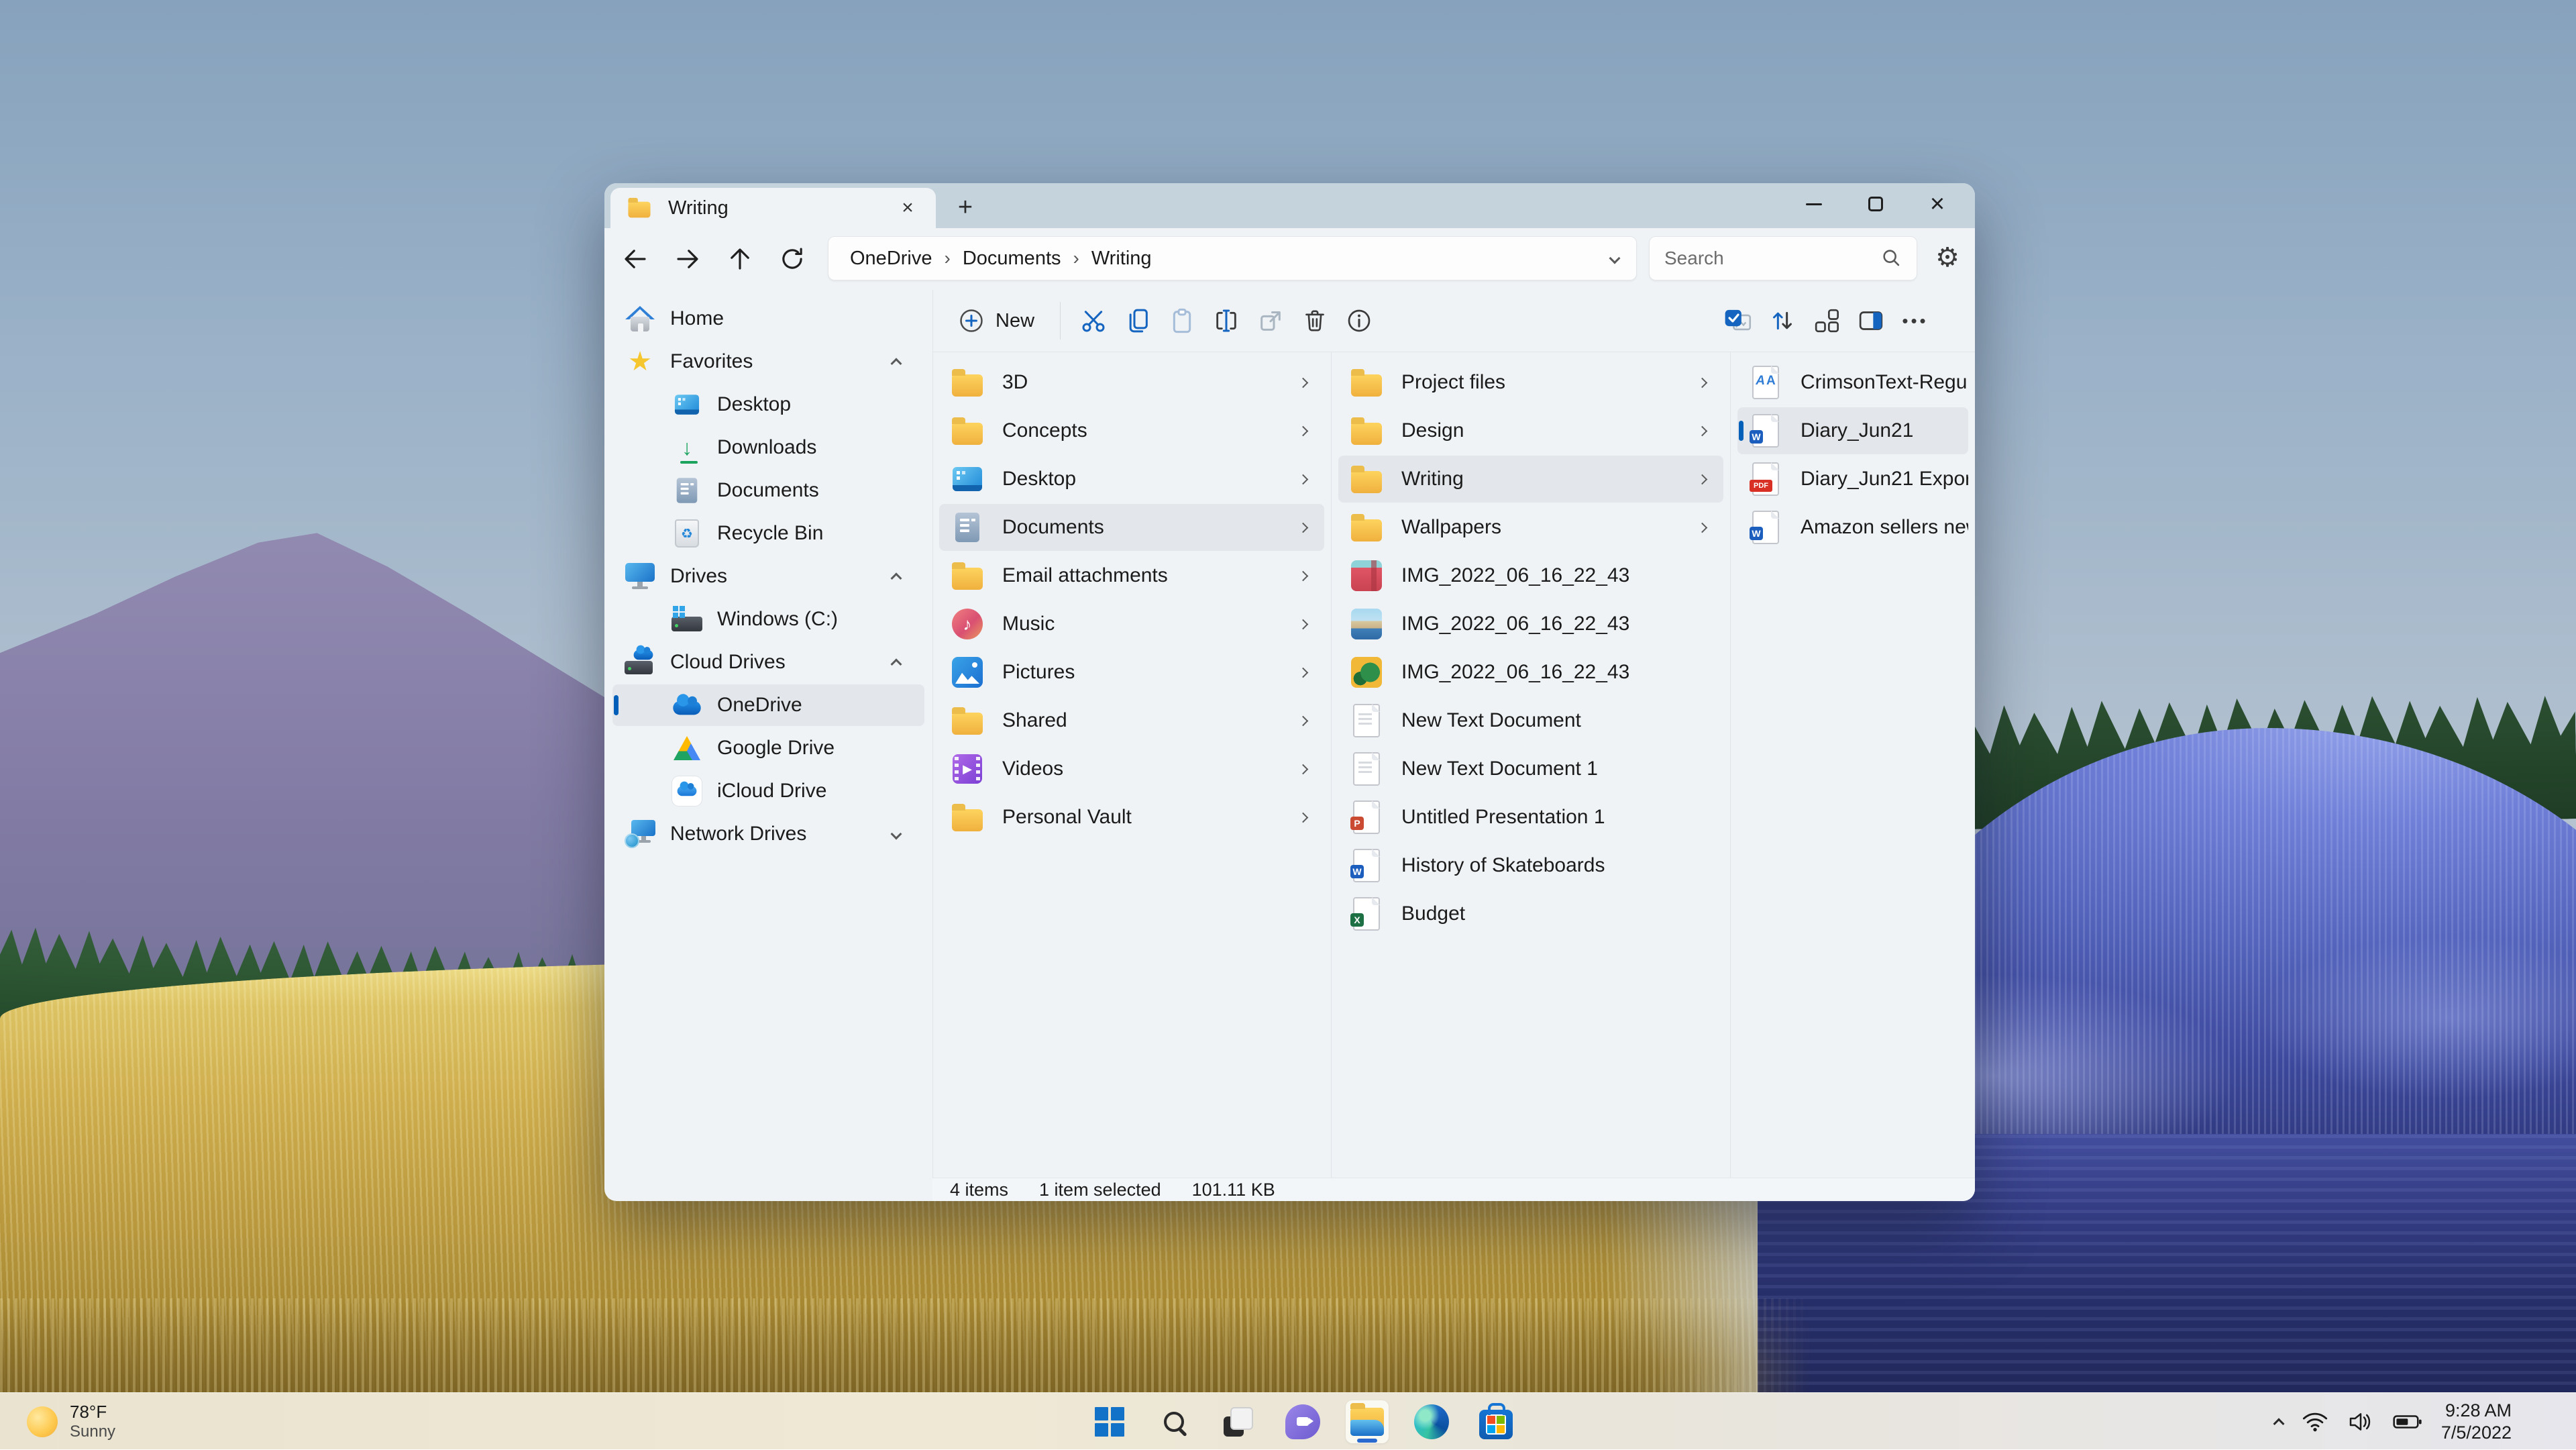 The width and height of the screenshot is (2576, 1450). Describe the element at coordinates (1131, 430) in the screenshot. I see `file-row-concepts: Concepts` at that location.